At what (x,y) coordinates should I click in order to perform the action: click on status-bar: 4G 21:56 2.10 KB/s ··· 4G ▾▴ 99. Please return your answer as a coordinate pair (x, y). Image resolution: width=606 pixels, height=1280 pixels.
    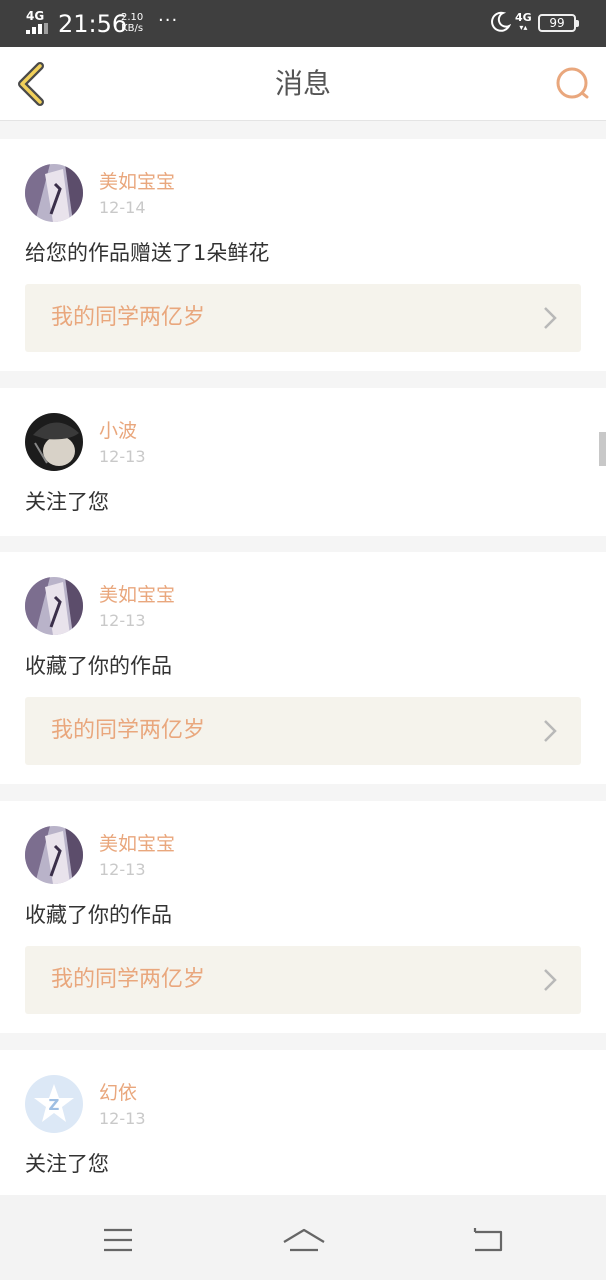
    Looking at the image, I should click on (303, 23).